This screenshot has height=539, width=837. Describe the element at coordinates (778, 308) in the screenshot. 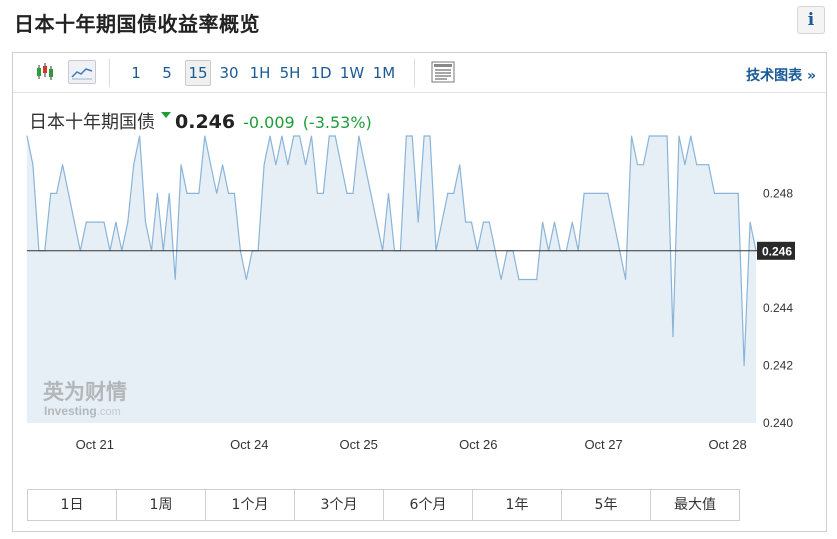

I see `y-tick-label: 0.244` at that location.